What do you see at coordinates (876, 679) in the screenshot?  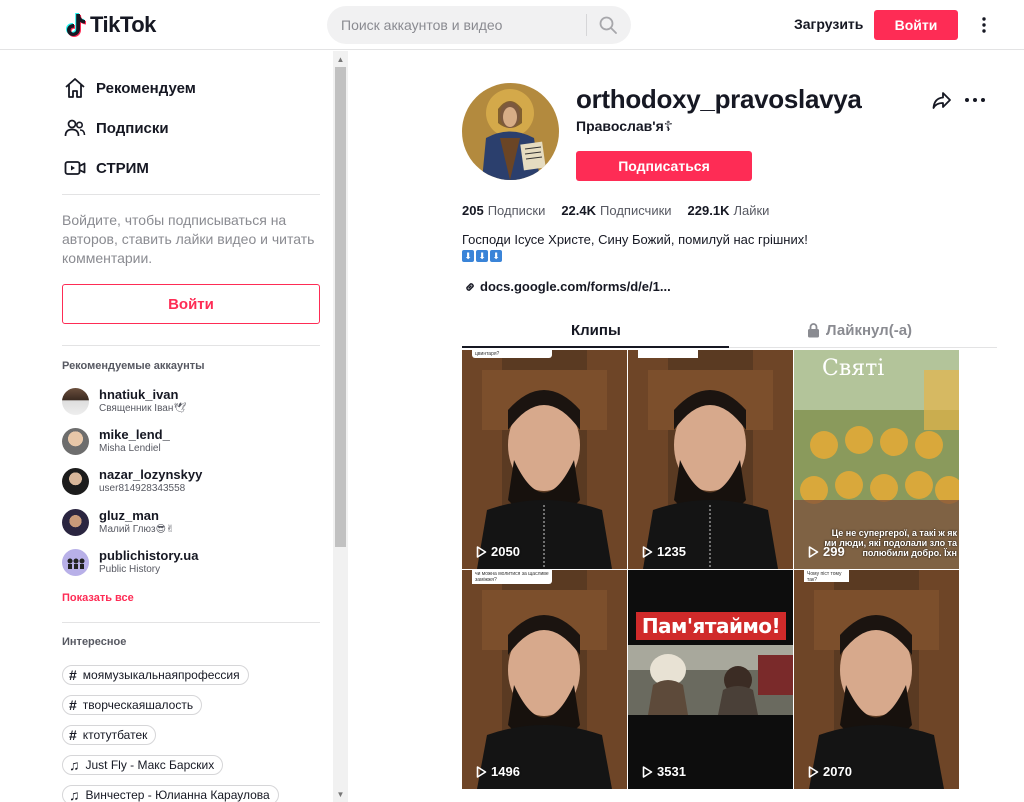 I see `video-tile: Чому піст тому так? 2070` at bounding box center [876, 679].